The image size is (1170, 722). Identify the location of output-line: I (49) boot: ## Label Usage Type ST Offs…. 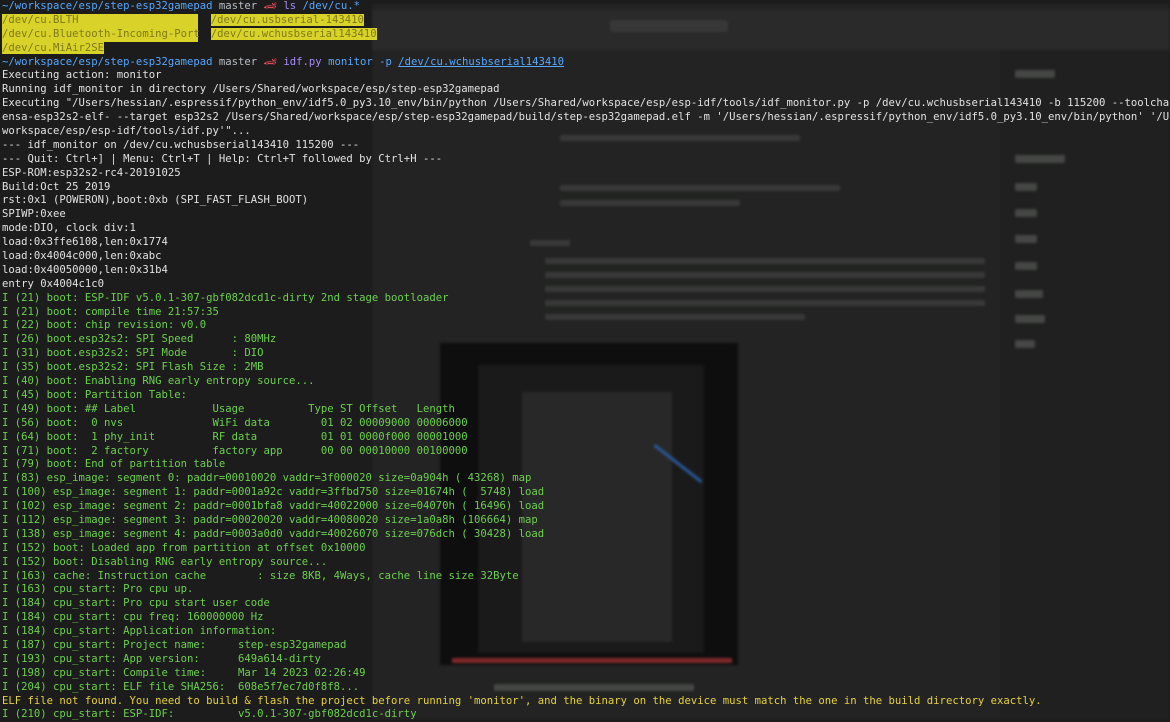
(228, 408).